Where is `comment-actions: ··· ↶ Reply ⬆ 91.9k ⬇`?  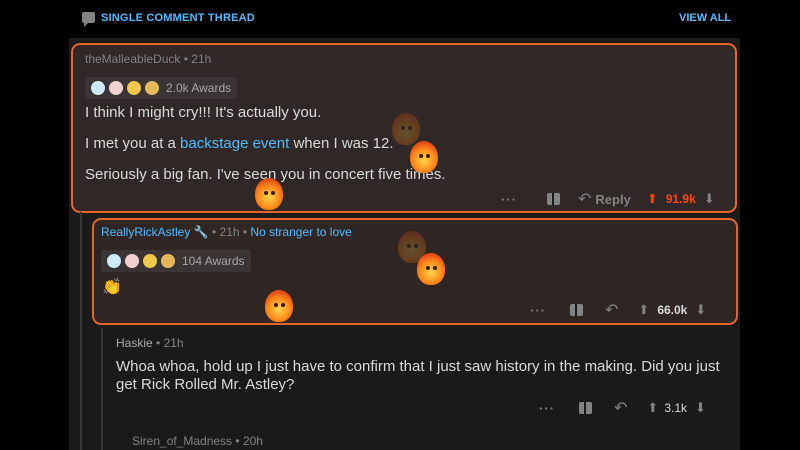 comment-actions: ··· ↶ Reply ⬆ 91.9k ⬇ is located at coordinates (607, 199).